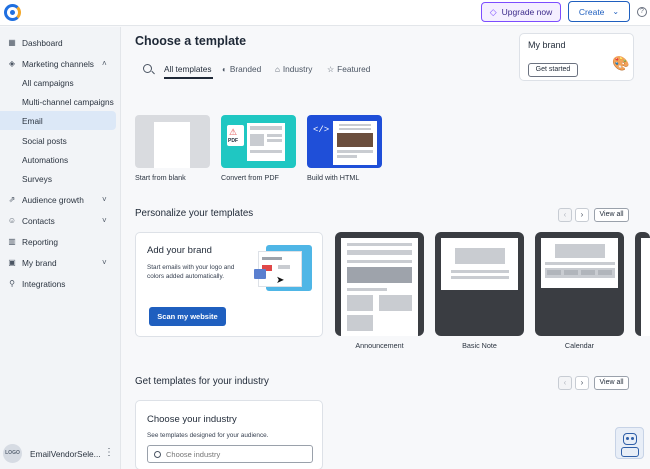 Image resolution: width=650 pixels, height=469 pixels. I want to click on store-icon: ⌂, so click(277, 69).